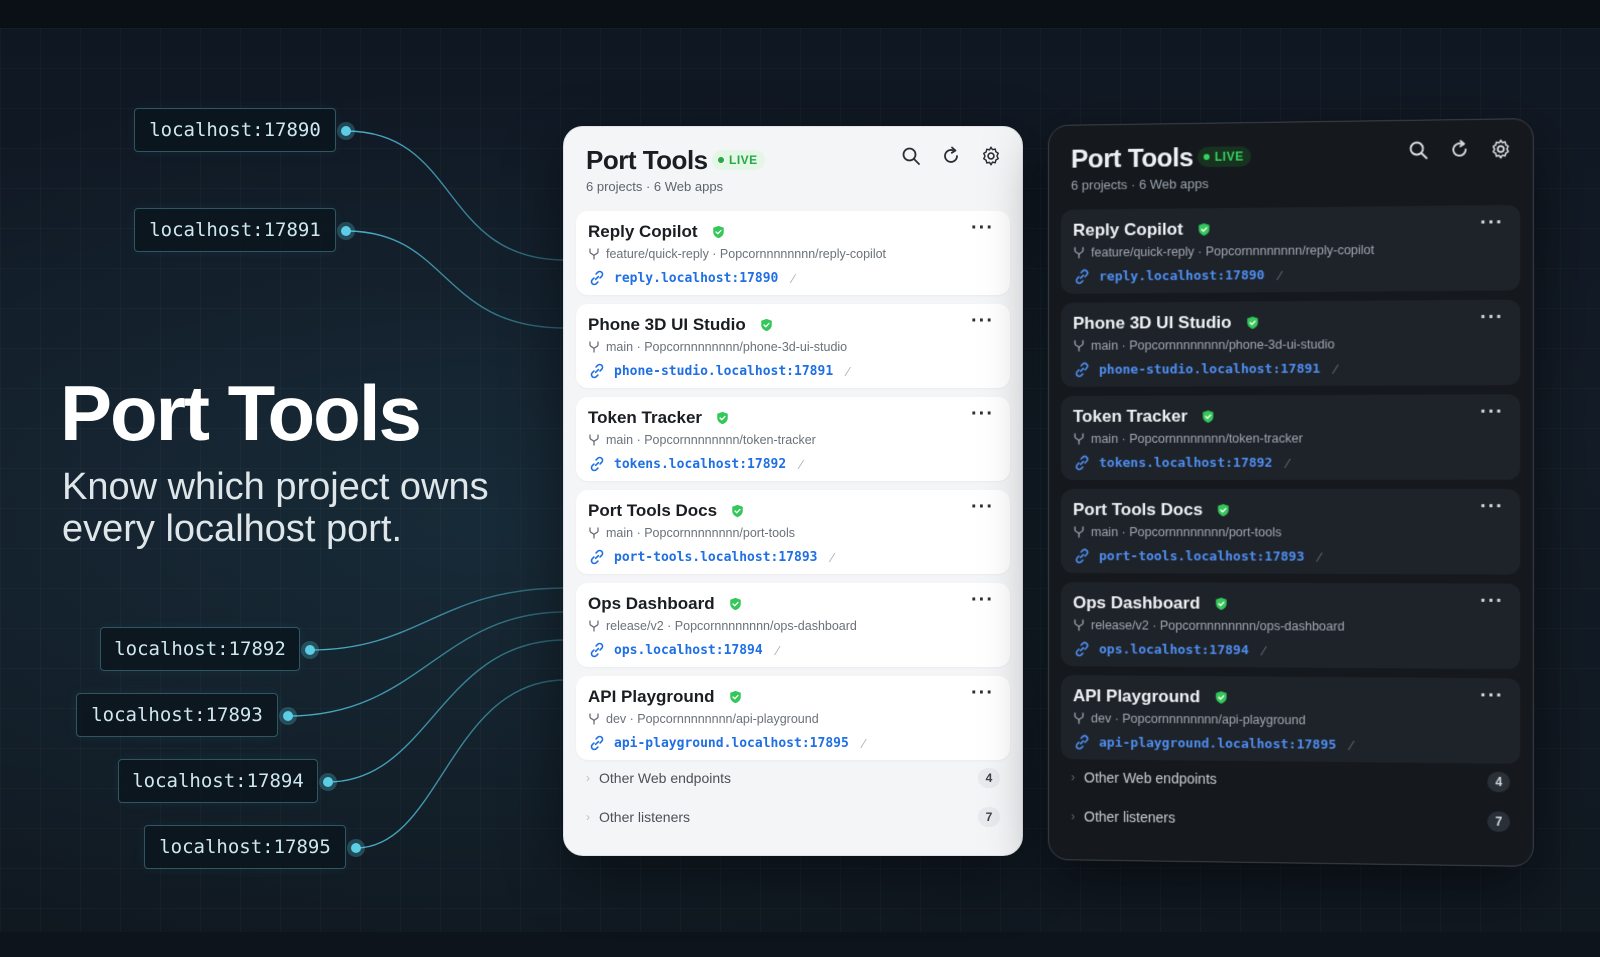  What do you see at coordinates (1181, 276) in the screenshot?
I see `url-text: reply.localhost:17890` at bounding box center [1181, 276].